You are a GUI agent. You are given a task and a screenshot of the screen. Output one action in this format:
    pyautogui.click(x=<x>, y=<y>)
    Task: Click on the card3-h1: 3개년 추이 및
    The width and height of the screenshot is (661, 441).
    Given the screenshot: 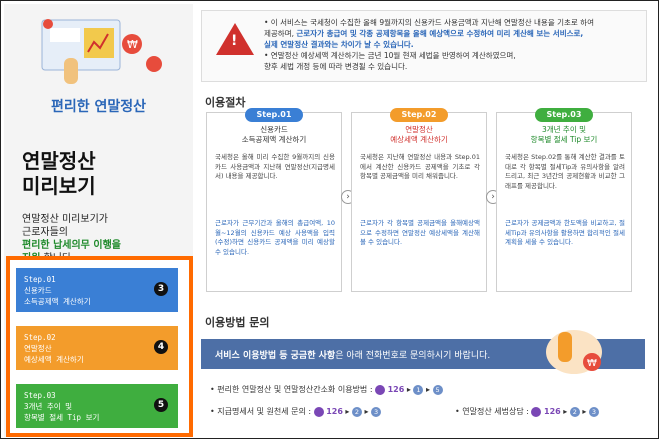 What is the action you would take?
    pyautogui.click(x=564, y=129)
    